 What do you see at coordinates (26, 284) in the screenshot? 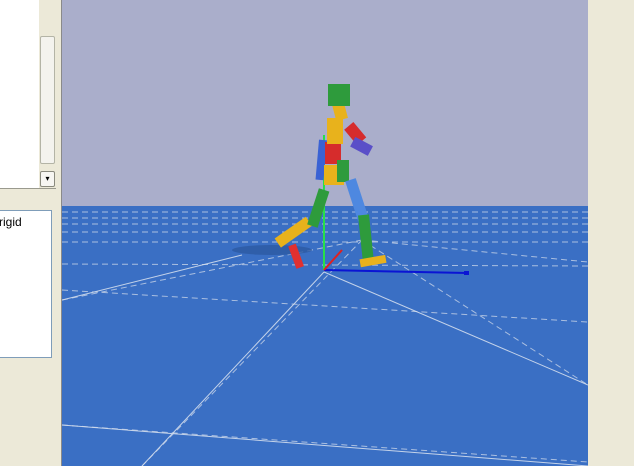
I see `bottom-list-panel: rigid` at bounding box center [26, 284].